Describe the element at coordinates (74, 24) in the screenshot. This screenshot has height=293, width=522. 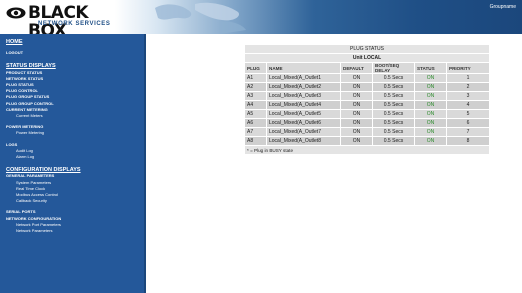
I see `logo-tagline: NETWORK SERVICES` at that location.